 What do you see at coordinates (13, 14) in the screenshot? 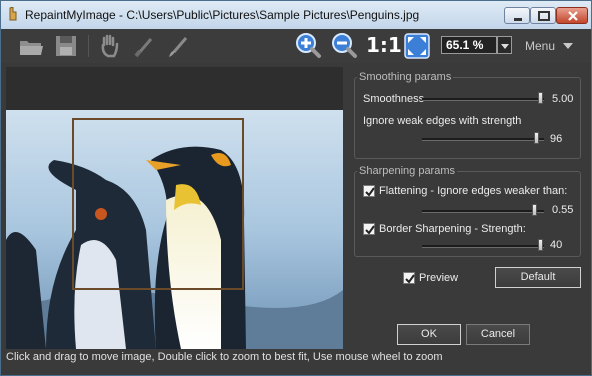
I see `app-icon` at bounding box center [13, 14].